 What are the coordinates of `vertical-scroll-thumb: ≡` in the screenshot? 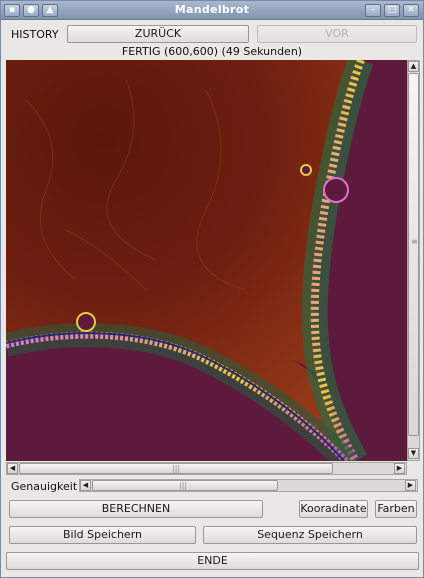 It's located at (413, 254).